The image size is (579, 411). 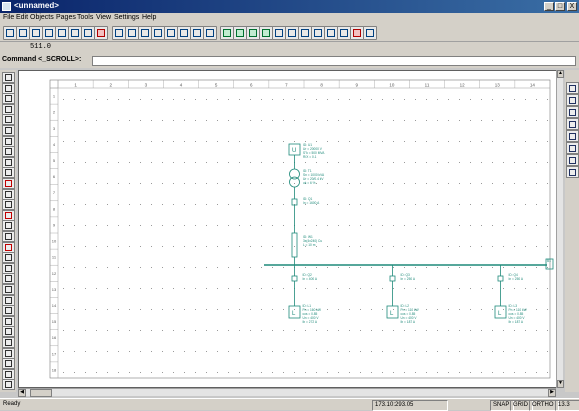 What do you see at coordinates (22, 393) in the screenshot?
I see `scroll-left-arrow: ◀` at bounding box center [22, 393].